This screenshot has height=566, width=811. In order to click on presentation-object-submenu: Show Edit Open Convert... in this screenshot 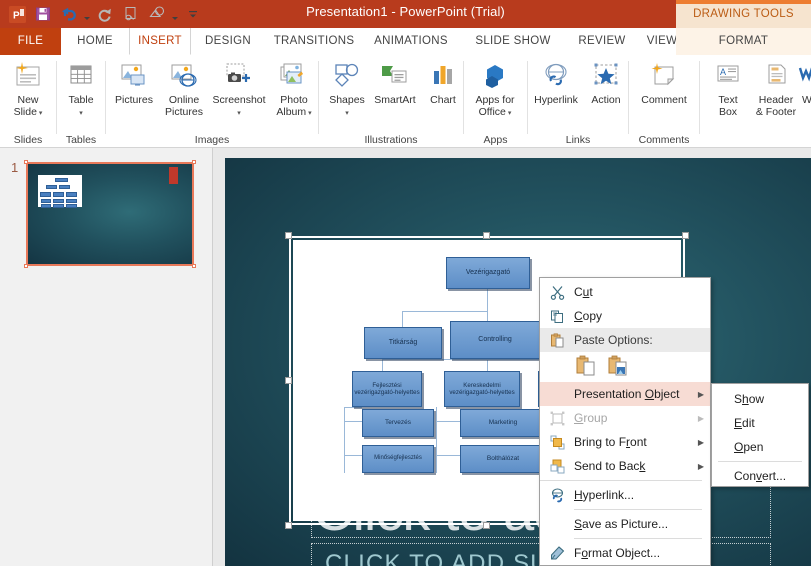, I will do `click(760, 435)`.